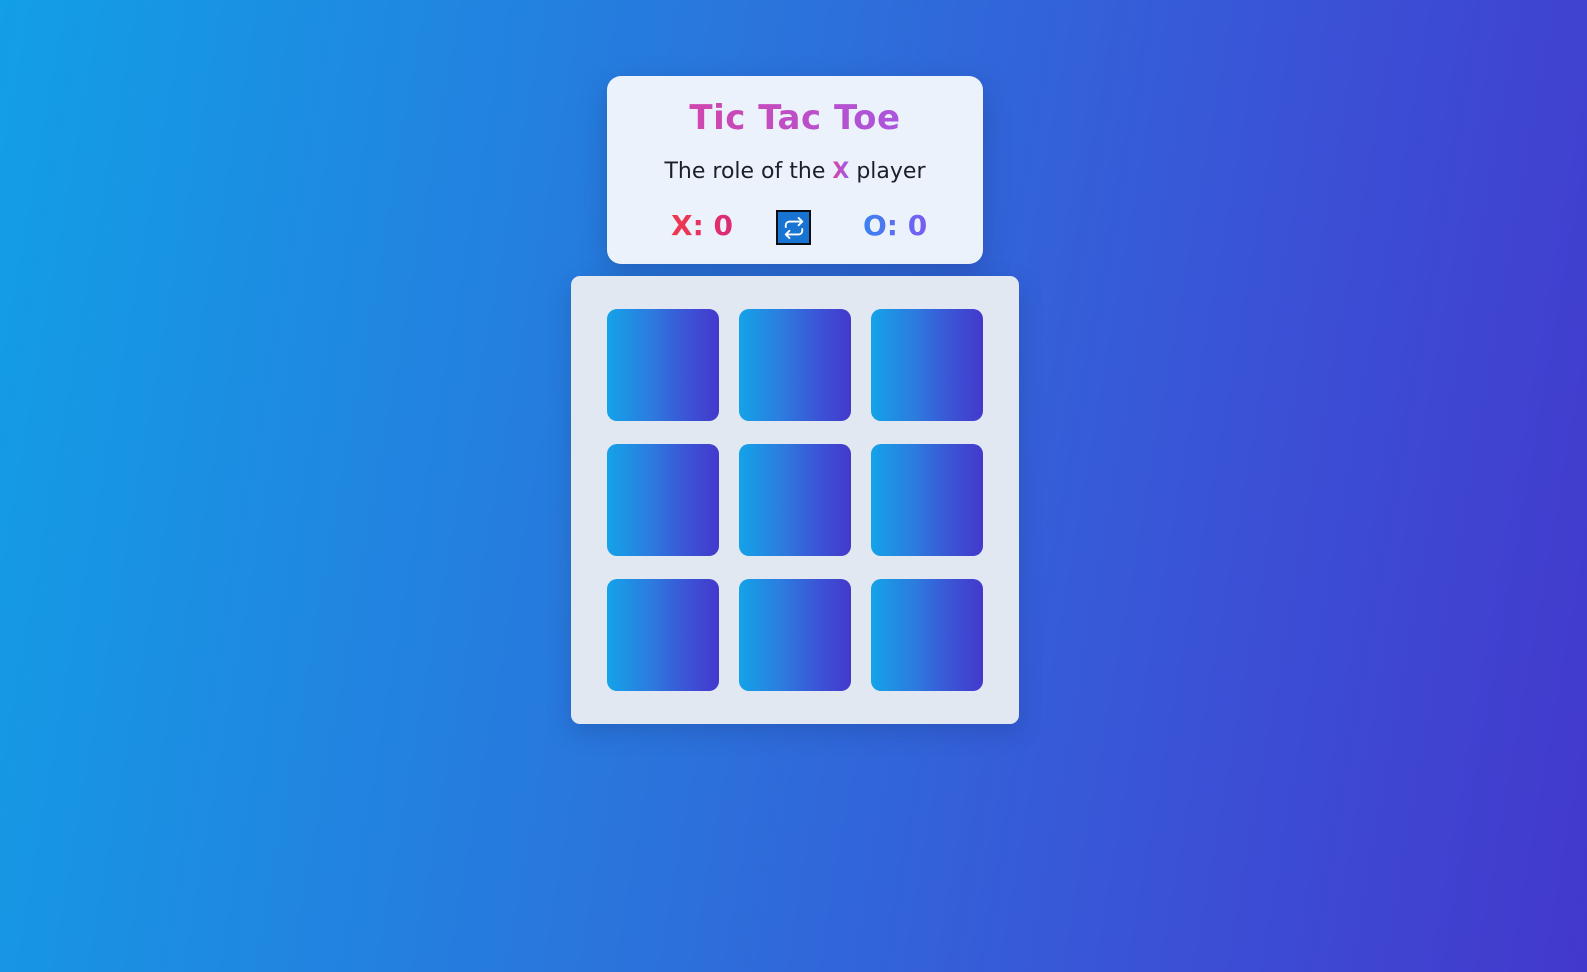  Describe the element at coordinates (841, 171) in the screenshot. I see `current-player: X` at that location.